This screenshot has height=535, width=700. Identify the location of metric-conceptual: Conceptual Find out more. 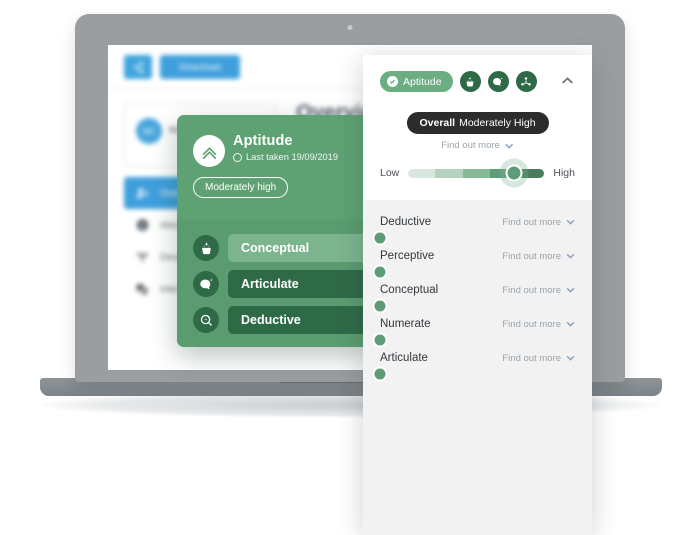
(473, 299).